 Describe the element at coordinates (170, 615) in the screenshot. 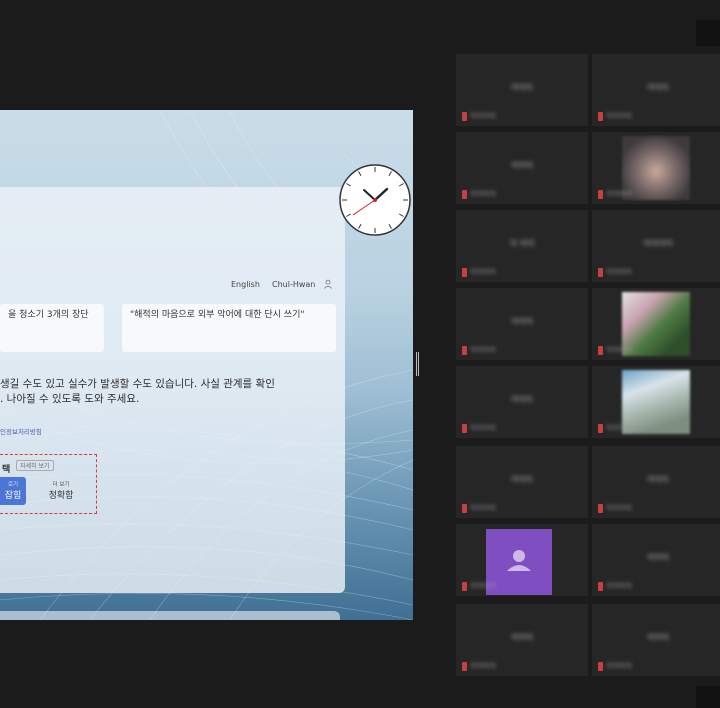

I see `chat-input` at that location.